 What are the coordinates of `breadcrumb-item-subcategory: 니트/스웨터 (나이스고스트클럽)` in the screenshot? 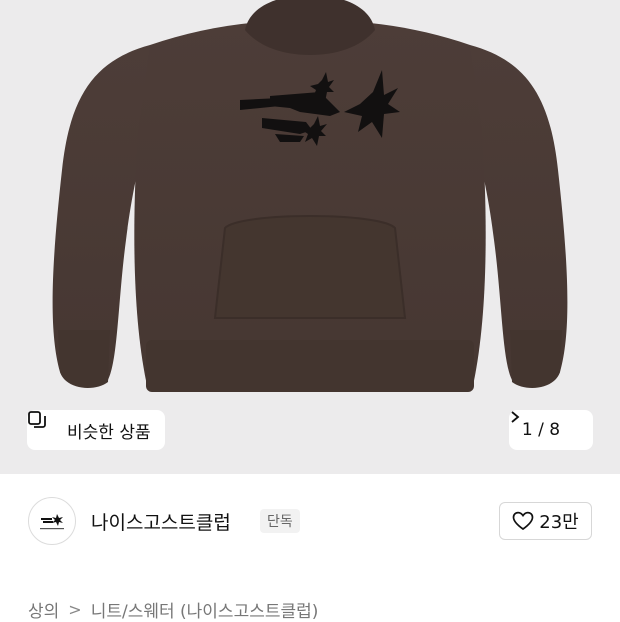 It's located at (205, 609).